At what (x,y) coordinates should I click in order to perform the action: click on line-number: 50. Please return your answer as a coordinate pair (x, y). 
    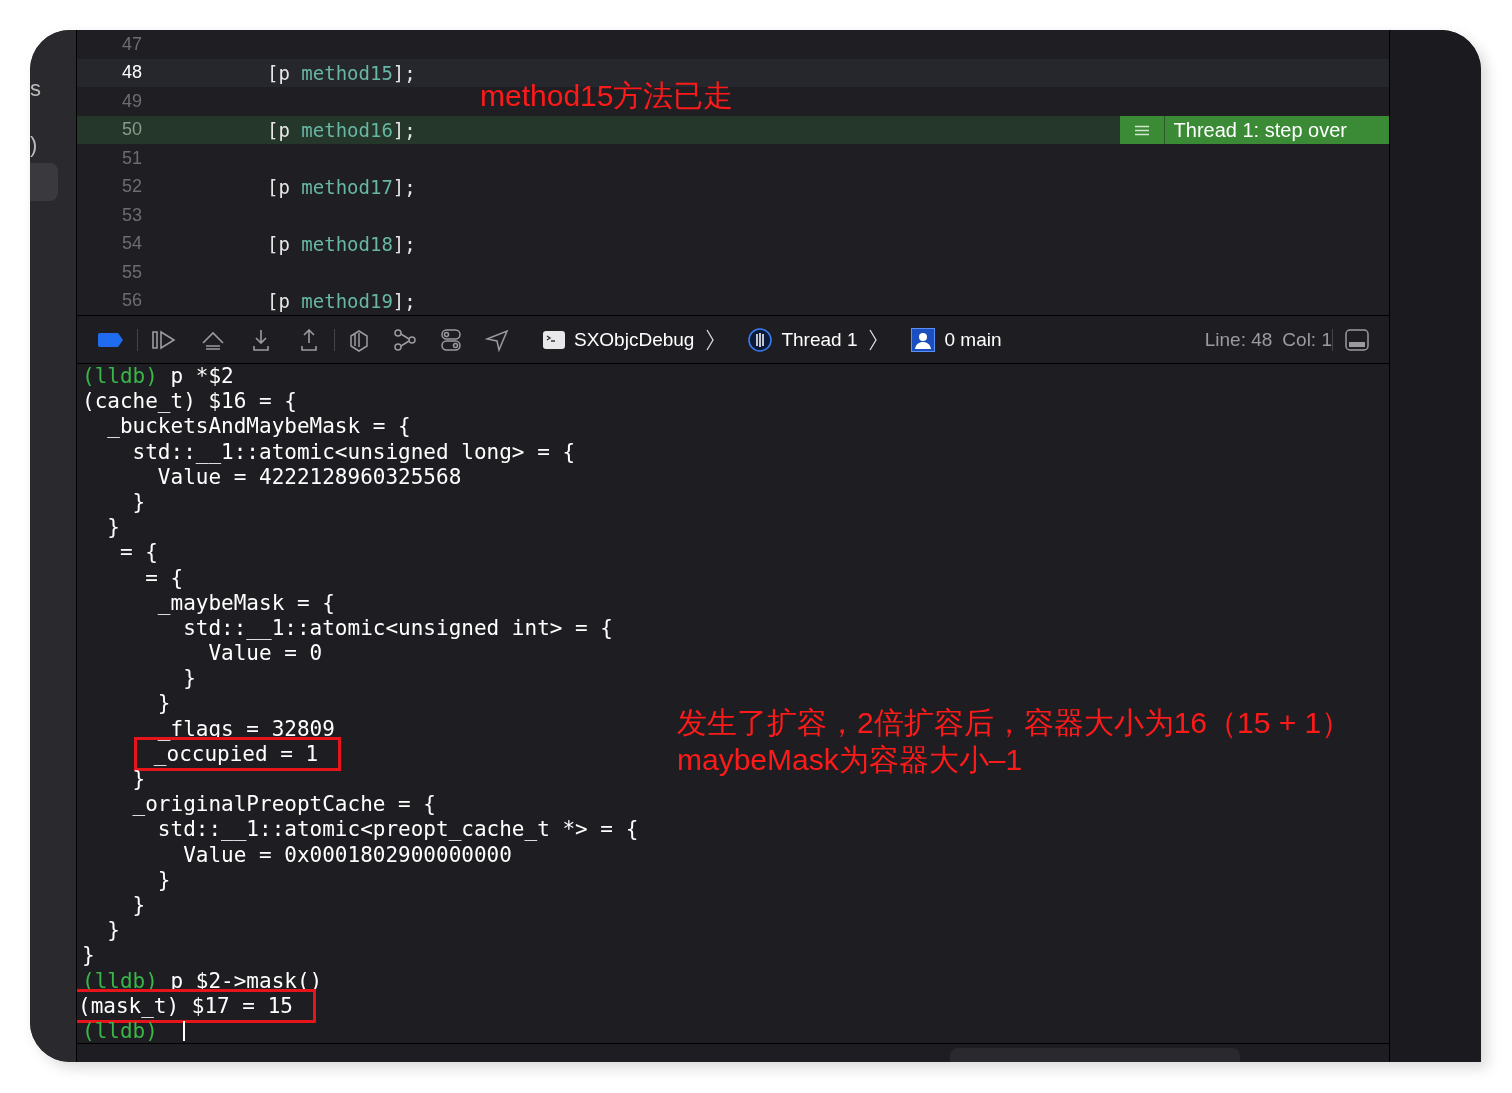
    Looking at the image, I should click on (131, 130).